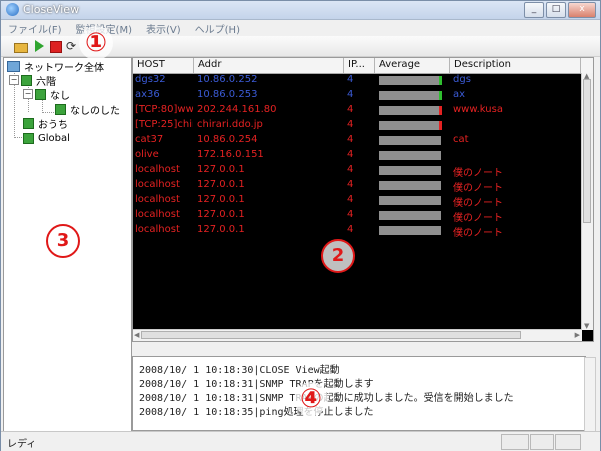 The image size is (601, 451). Describe the element at coordinates (163, 28) in the screenshot. I see `menu-view: 表示(V)` at that location.